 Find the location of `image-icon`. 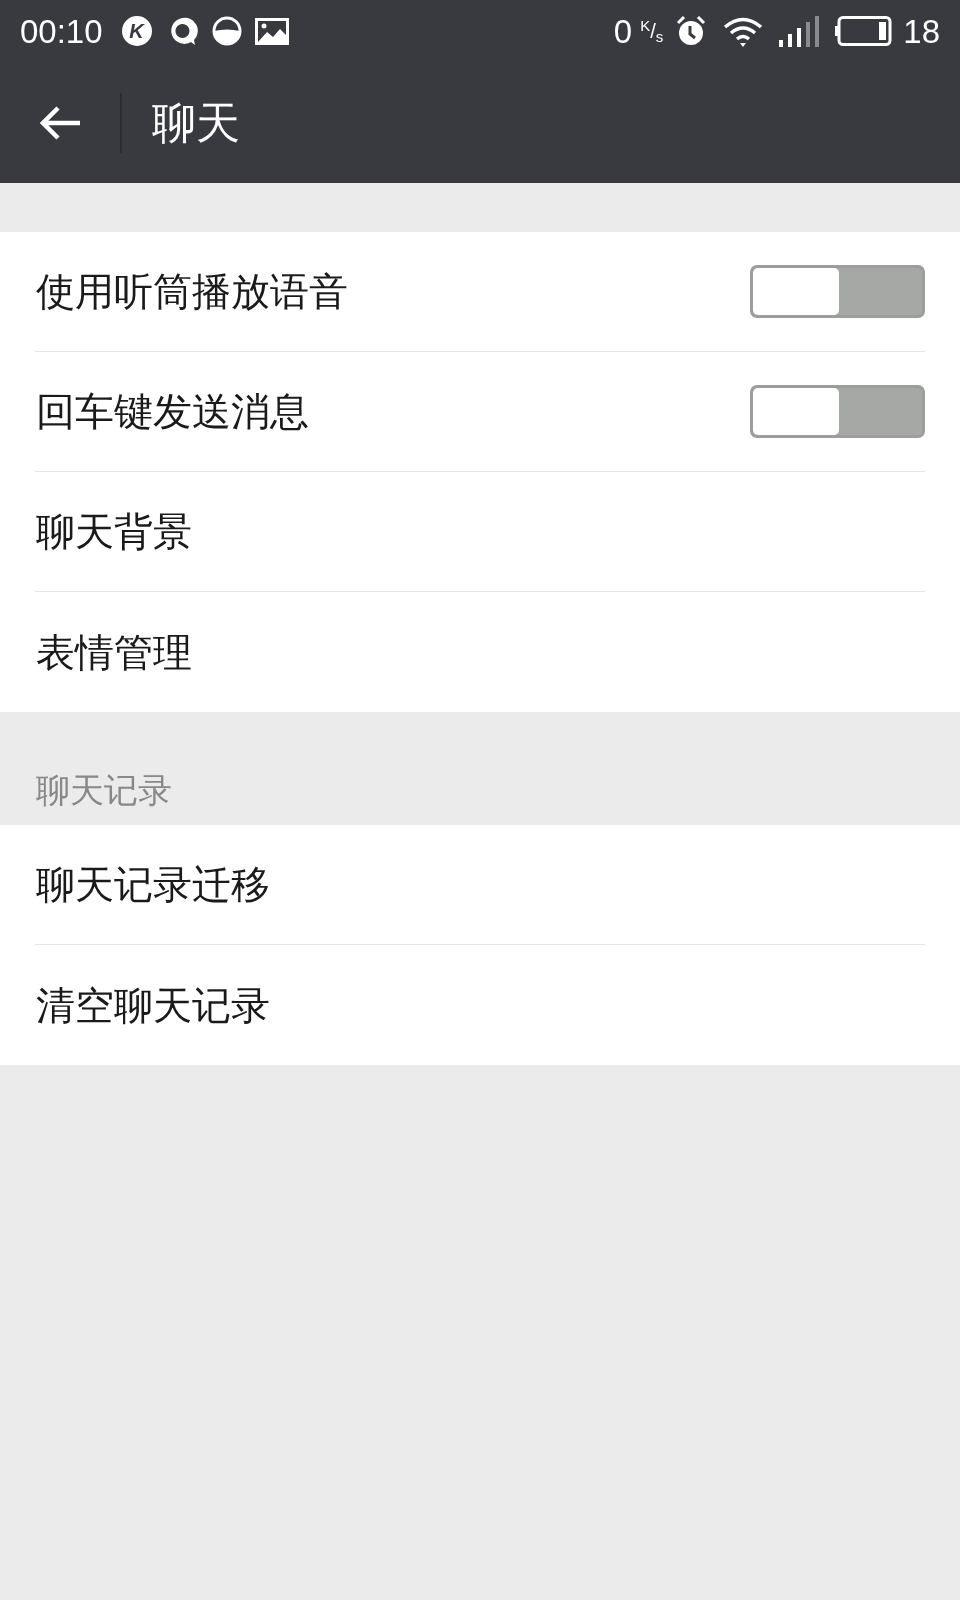

image-icon is located at coordinates (271, 31).